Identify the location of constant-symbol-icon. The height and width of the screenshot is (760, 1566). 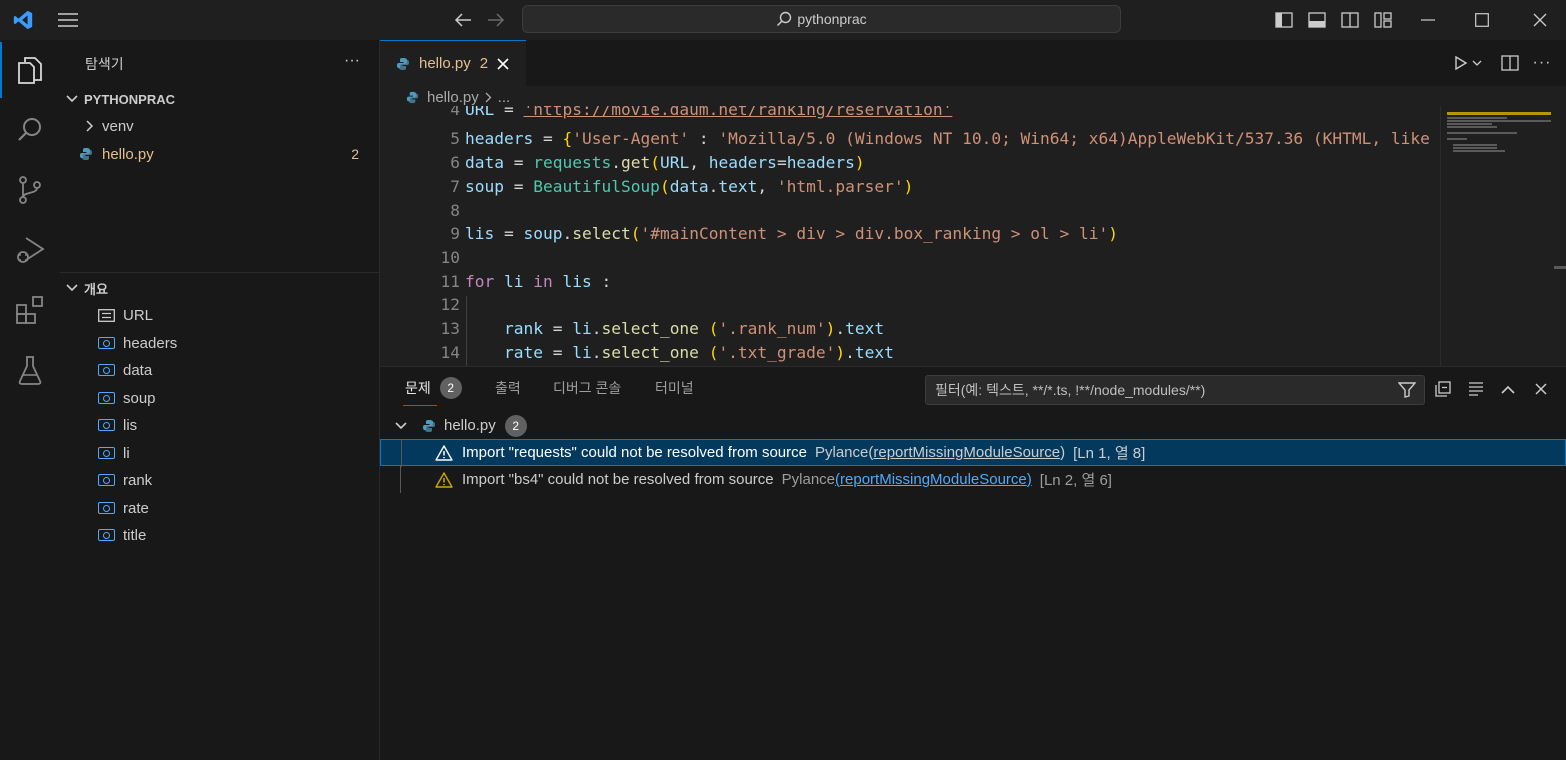
(106, 315).